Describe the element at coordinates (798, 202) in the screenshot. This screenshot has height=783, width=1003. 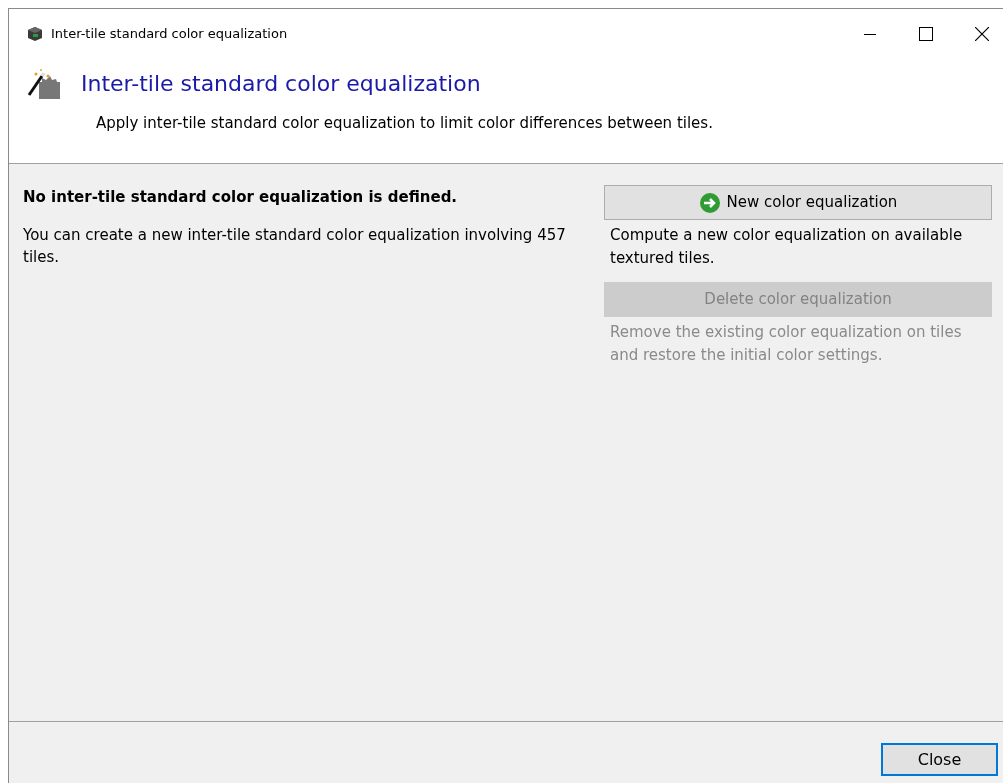
I see `action-button: New color equalization` at that location.